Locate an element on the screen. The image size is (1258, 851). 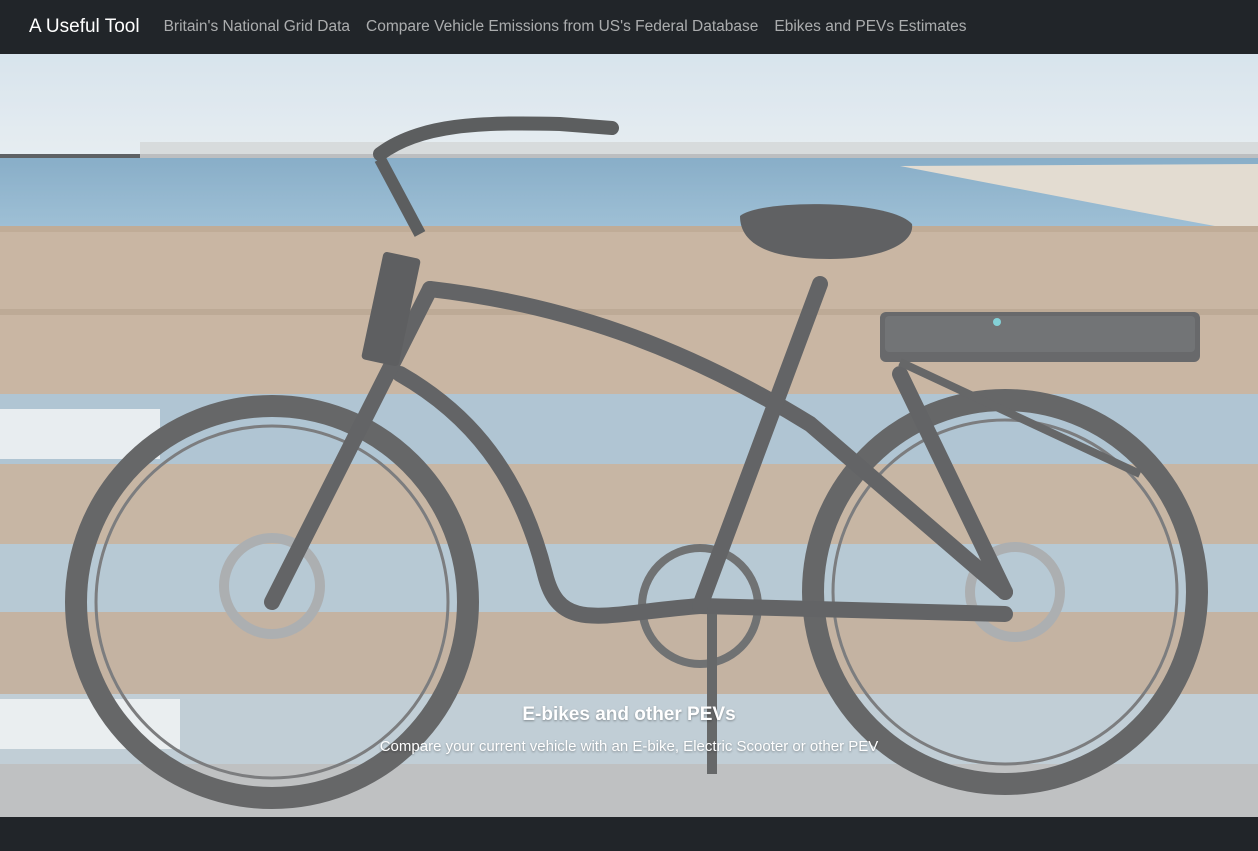
nav-link-ebikes-pevs: Ebikes and PEVs Estimates is located at coordinates (870, 27).